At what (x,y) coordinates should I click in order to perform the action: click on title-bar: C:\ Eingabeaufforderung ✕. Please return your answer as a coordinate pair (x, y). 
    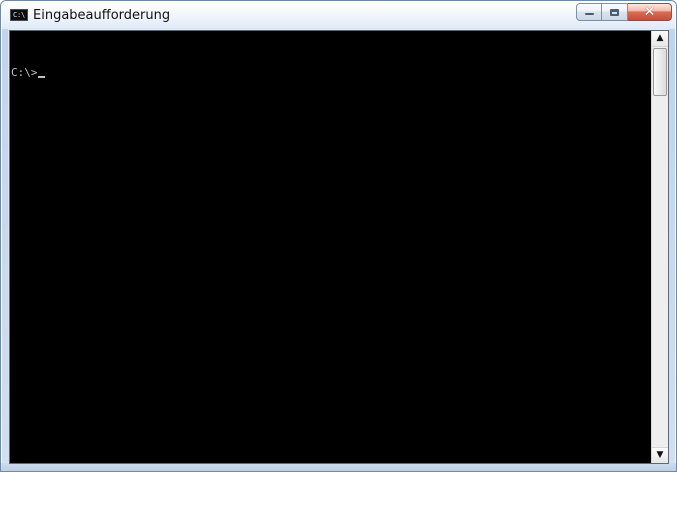
    Looking at the image, I should click on (338, 15).